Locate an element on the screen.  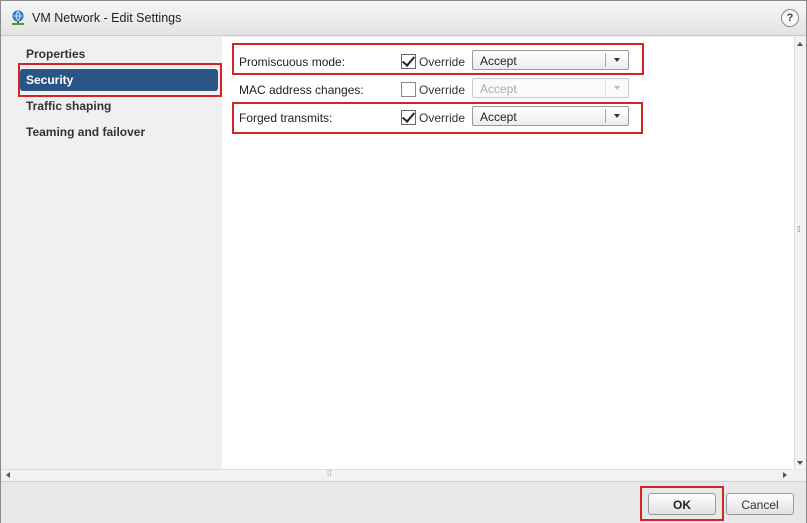
mac-address-override-label: Override is located at coordinates (442, 90).